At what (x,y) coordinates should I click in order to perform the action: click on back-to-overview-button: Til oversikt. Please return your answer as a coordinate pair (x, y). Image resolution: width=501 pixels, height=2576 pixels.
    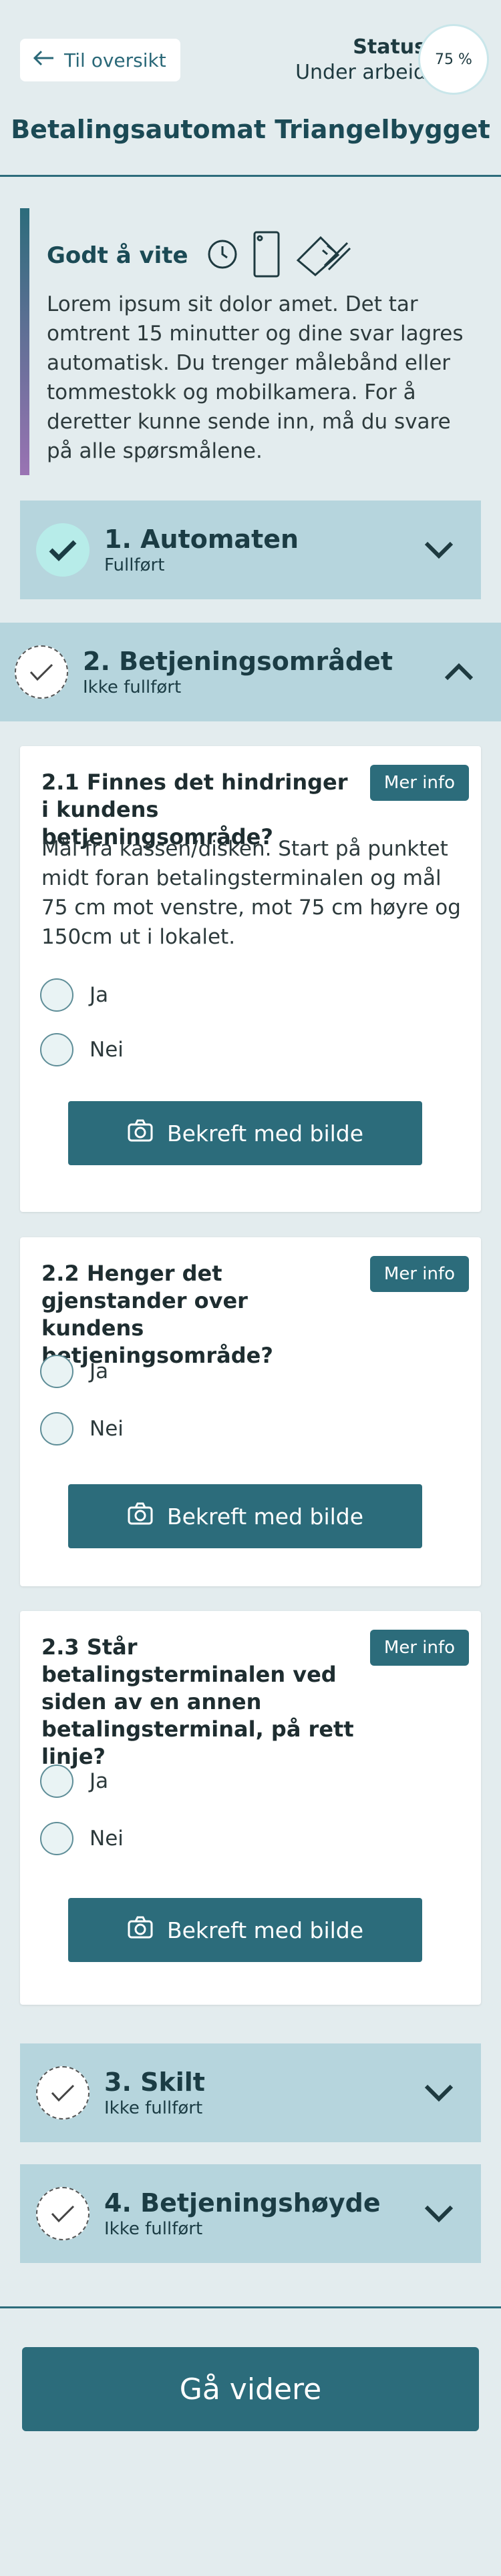
    Looking at the image, I should click on (100, 60).